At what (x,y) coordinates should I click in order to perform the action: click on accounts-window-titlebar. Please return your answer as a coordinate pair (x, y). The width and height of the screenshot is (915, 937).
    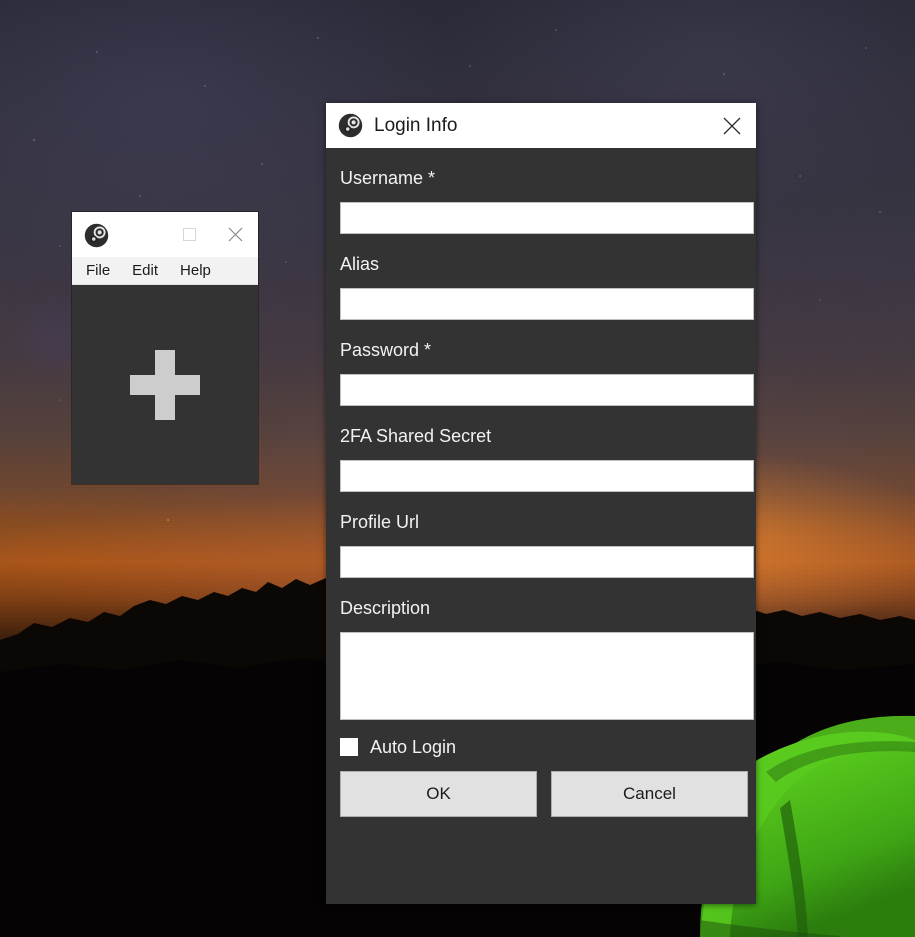
    Looking at the image, I should click on (165, 234).